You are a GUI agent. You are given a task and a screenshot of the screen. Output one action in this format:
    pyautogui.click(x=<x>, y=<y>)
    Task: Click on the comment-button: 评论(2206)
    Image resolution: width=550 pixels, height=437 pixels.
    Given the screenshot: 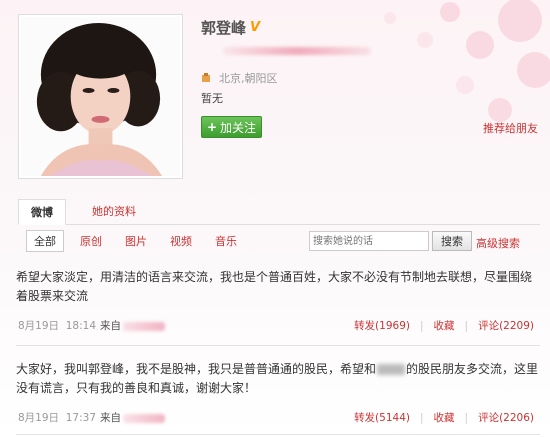 What is the action you would take?
    pyautogui.click(x=506, y=417)
    